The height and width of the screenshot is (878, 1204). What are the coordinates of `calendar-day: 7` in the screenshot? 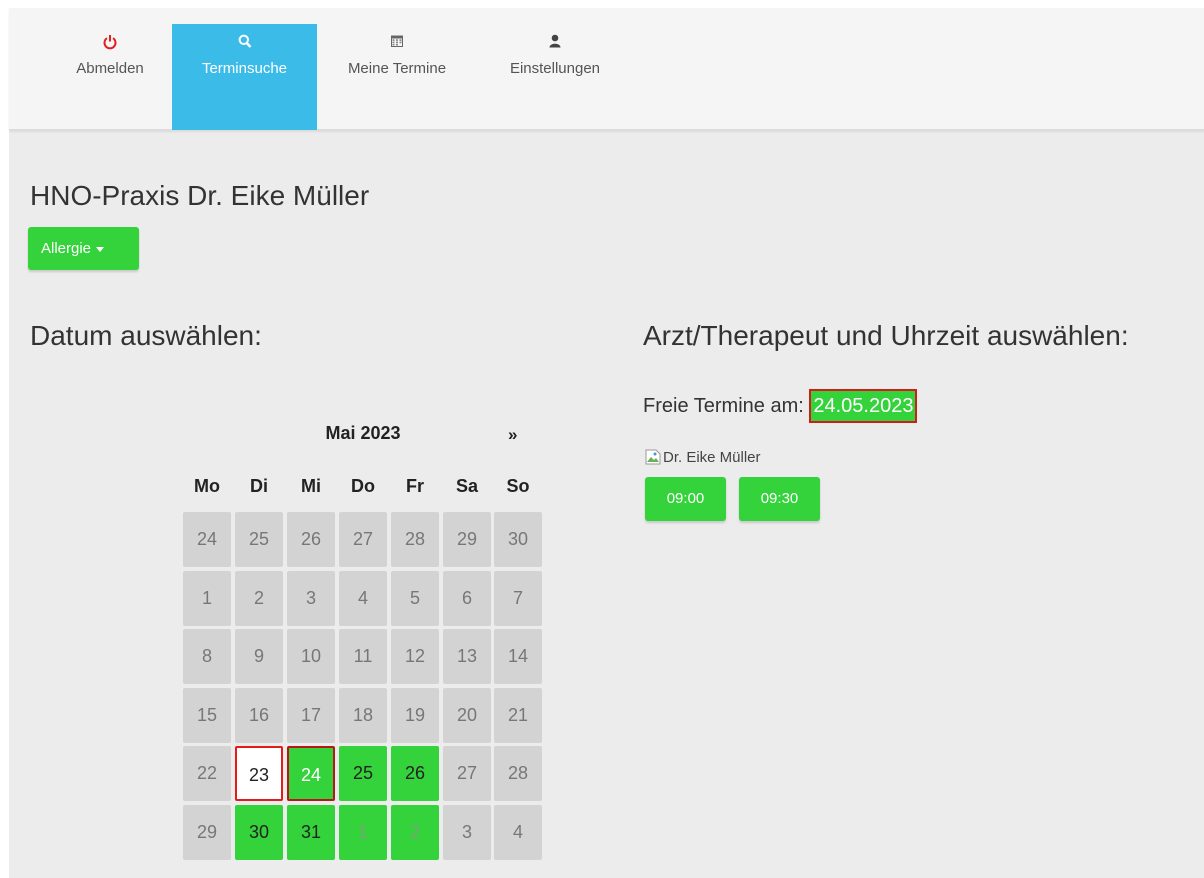 It's located at (518, 598).